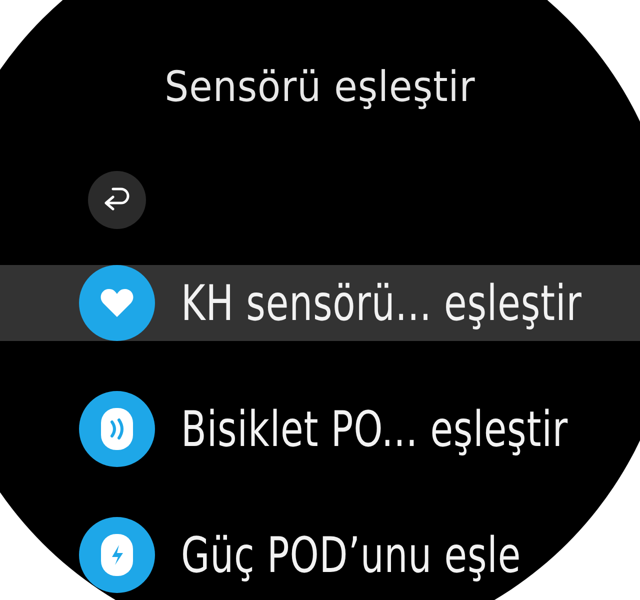 This screenshot has height=600, width=640. What do you see at coordinates (117, 200) in the screenshot?
I see `back-arrow-icon` at bounding box center [117, 200].